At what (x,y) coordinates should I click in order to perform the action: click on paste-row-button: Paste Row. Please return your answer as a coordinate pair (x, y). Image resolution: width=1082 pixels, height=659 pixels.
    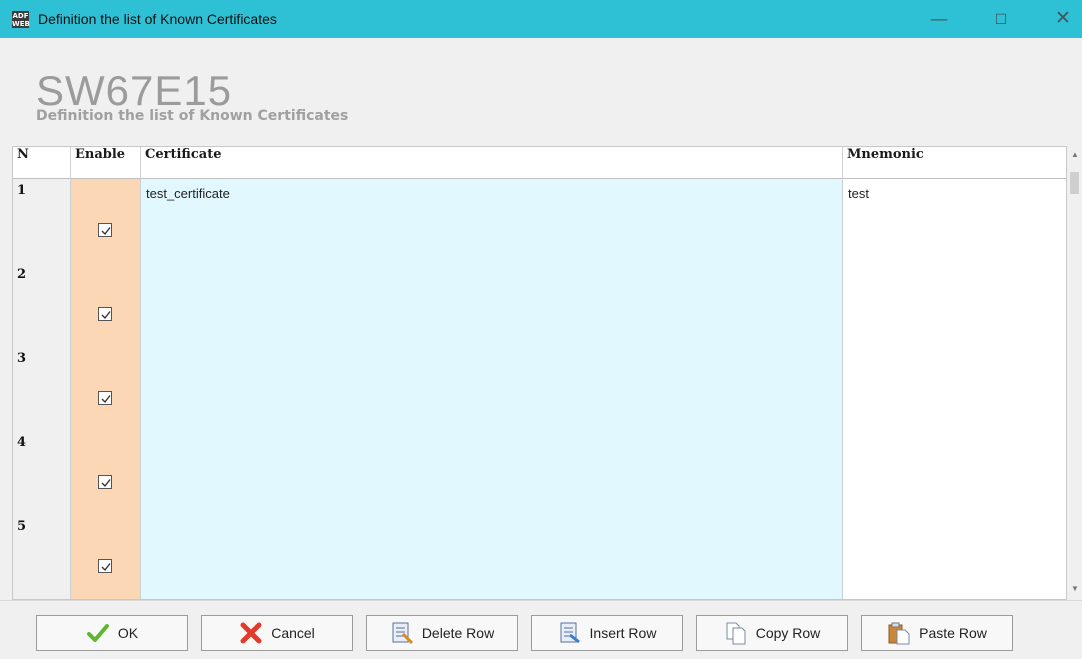
    Looking at the image, I should click on (937, 633).